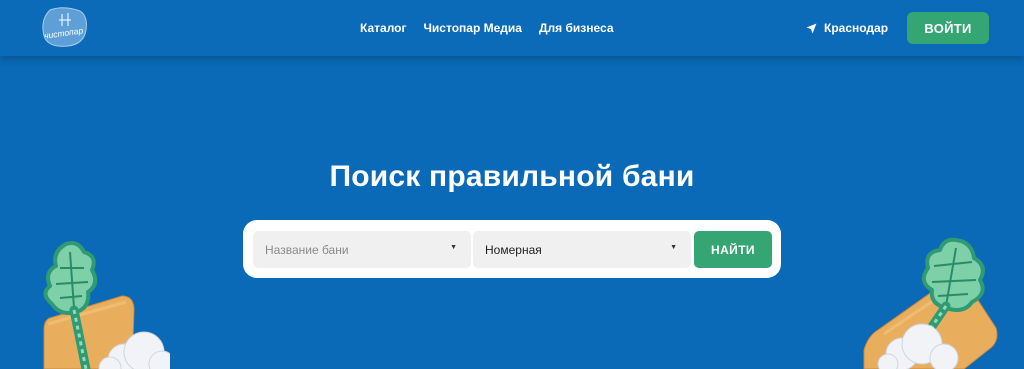 The height and width of the screenshot is (369, 1024). Describe the element at coordinates (576, 28) in the screenshot. I see `nav-item-business: Для бизнеса` at that location.